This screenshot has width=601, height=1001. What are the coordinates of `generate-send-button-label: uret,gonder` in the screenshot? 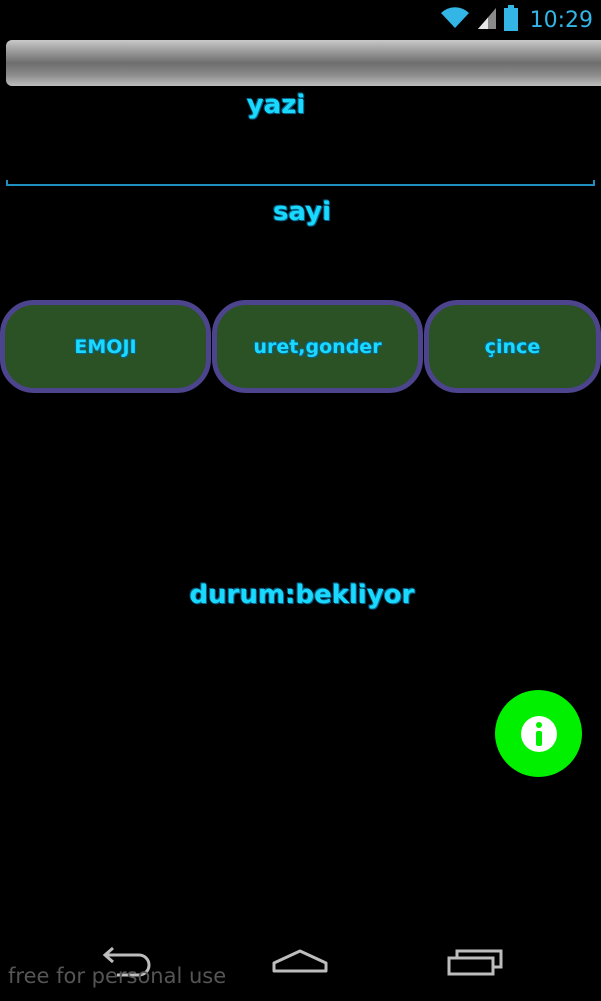 It's located at (317, 346).